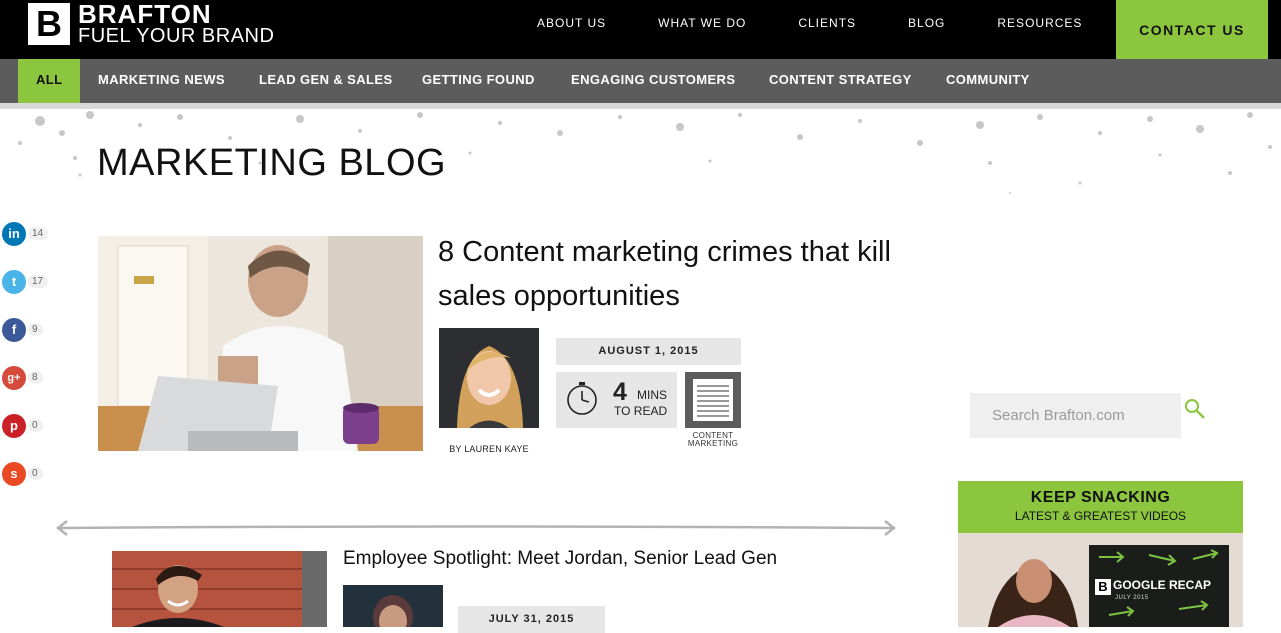  I want to click on article-thumbnail, so click(219, 589).